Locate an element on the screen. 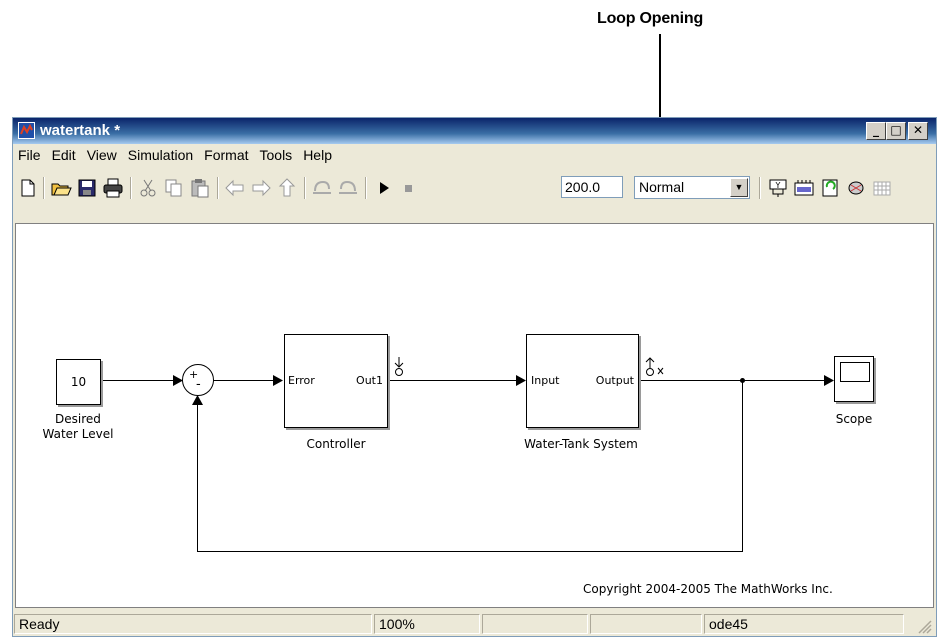 The height and width of the screenshot is (637, 938). start-simulation-icon is located at coordinates (384, 188).